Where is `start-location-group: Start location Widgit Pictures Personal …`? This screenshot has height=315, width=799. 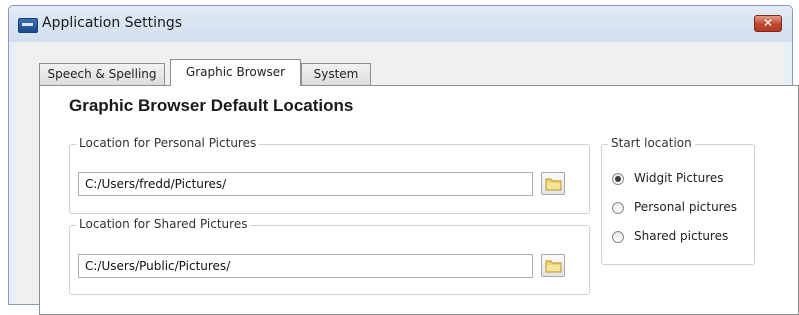
start-location-group: Start location Widgit Pictures Personal … is located at coordinates (678, 200).